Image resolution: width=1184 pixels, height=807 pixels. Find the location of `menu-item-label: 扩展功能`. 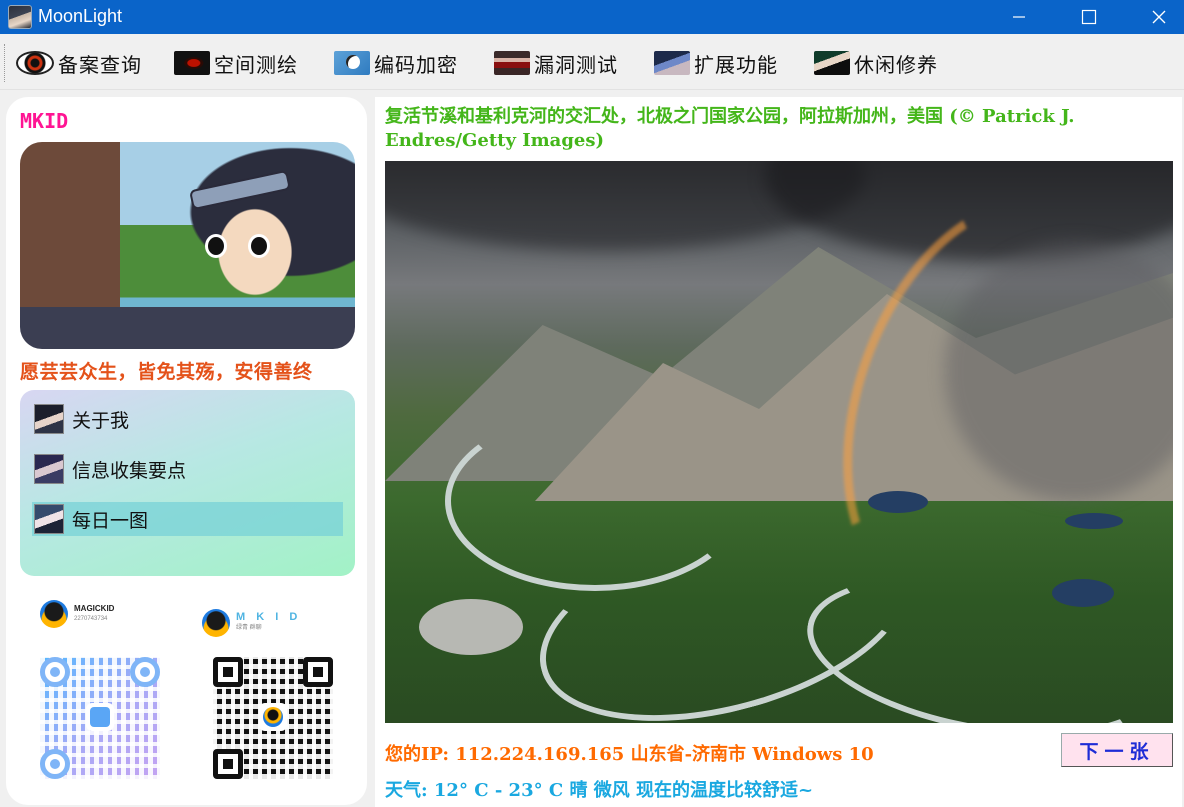

menu-item-label: 扩展功能 is located at coordinates (736, 64).